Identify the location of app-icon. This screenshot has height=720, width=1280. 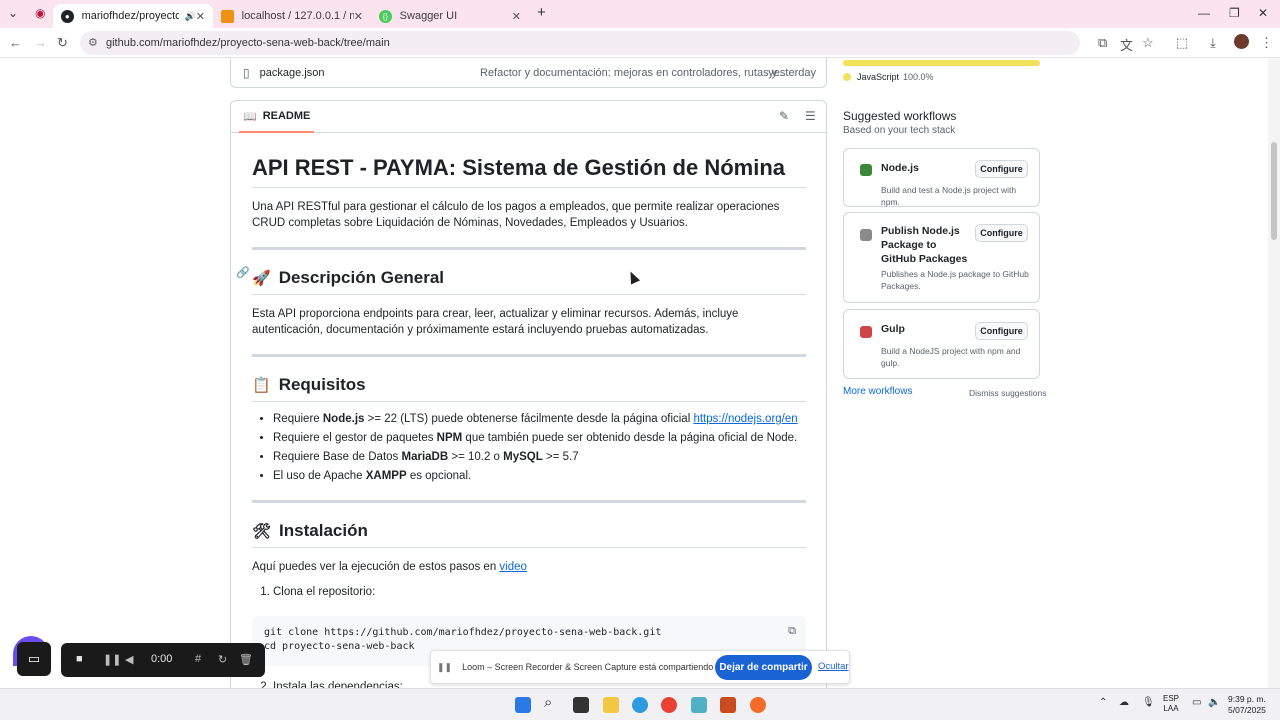
(699, 705).